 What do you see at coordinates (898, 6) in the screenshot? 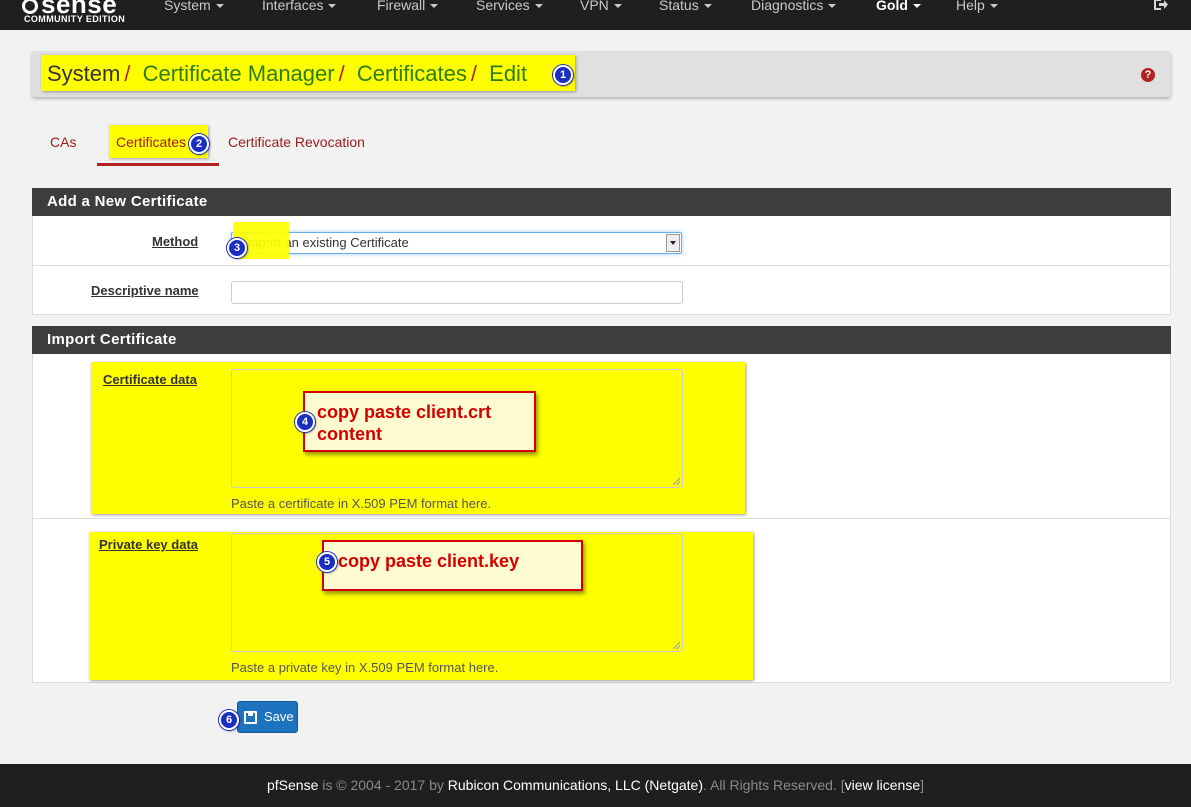
I see `menu-gold: Gold` at bounding box center [898, 6].